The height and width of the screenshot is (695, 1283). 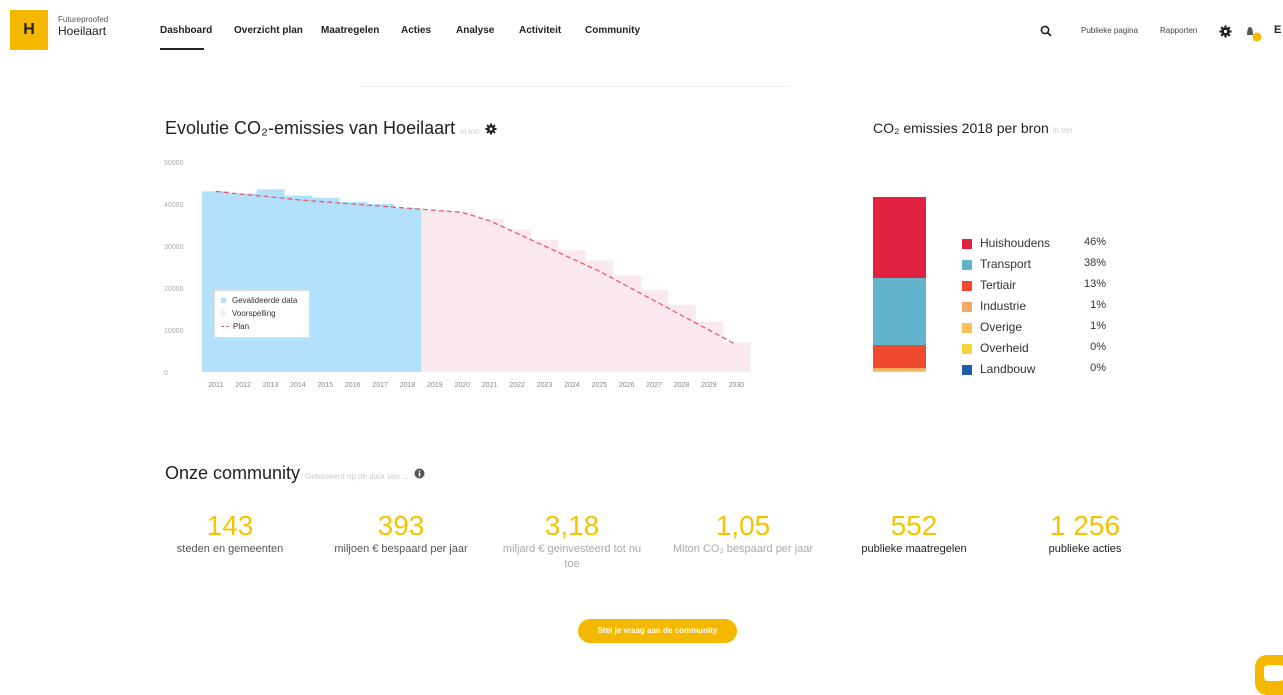 What do you see at coordinates (1269, 675) in the screenshot?
I see `chat-button` at bounding box center [1269, 675].